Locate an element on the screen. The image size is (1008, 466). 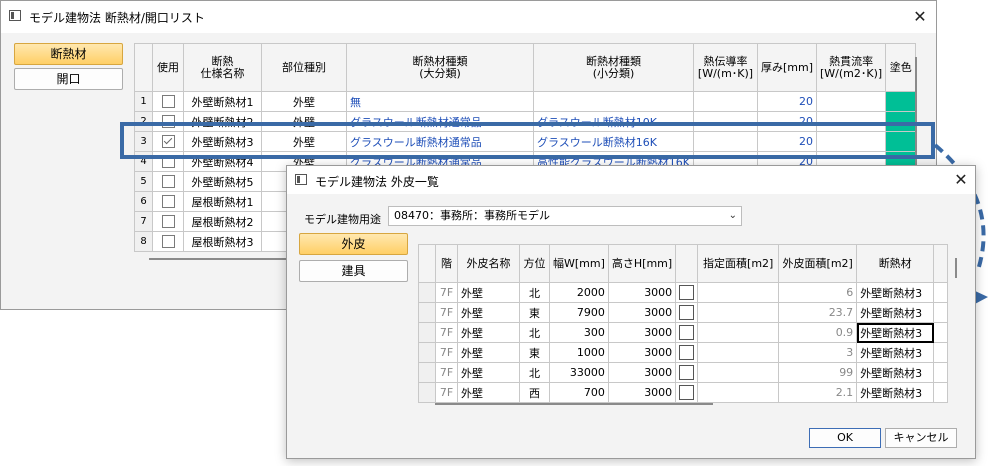
table-row: 7F 外壁東 7900 3000 23.7 外壁断熱材3 is located at coordinates (683, 312).